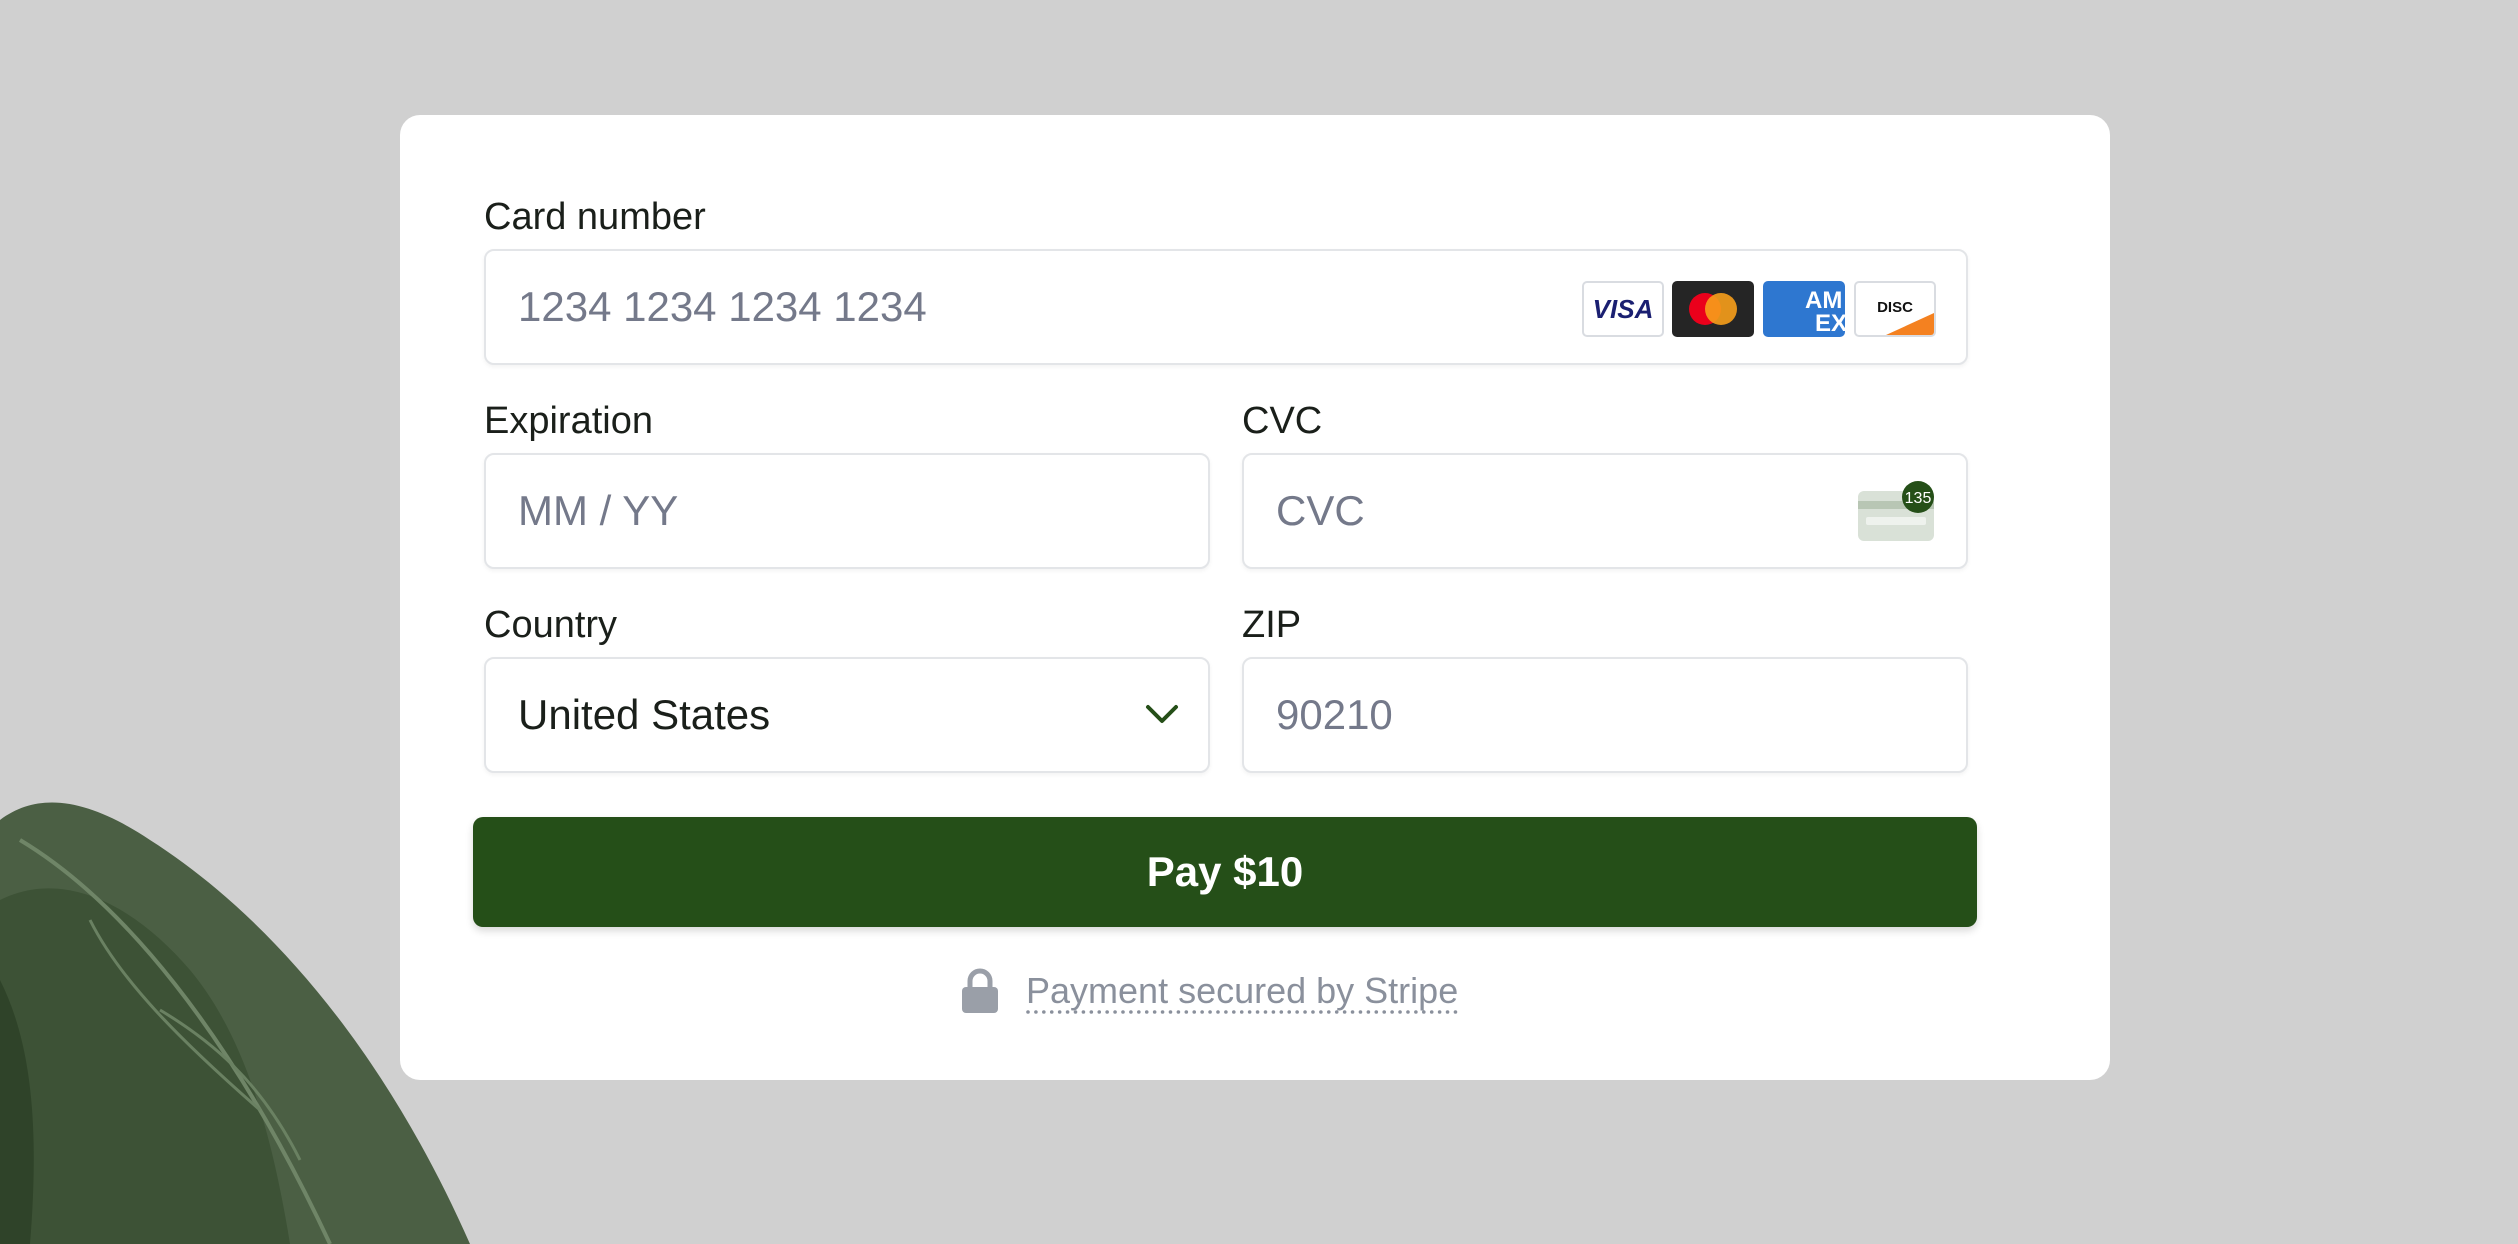 This screenshot has height=1244, width=2518. Describe the element at coordinates (1546, 511) in the screenshot. I see `cvc-input` at that location.